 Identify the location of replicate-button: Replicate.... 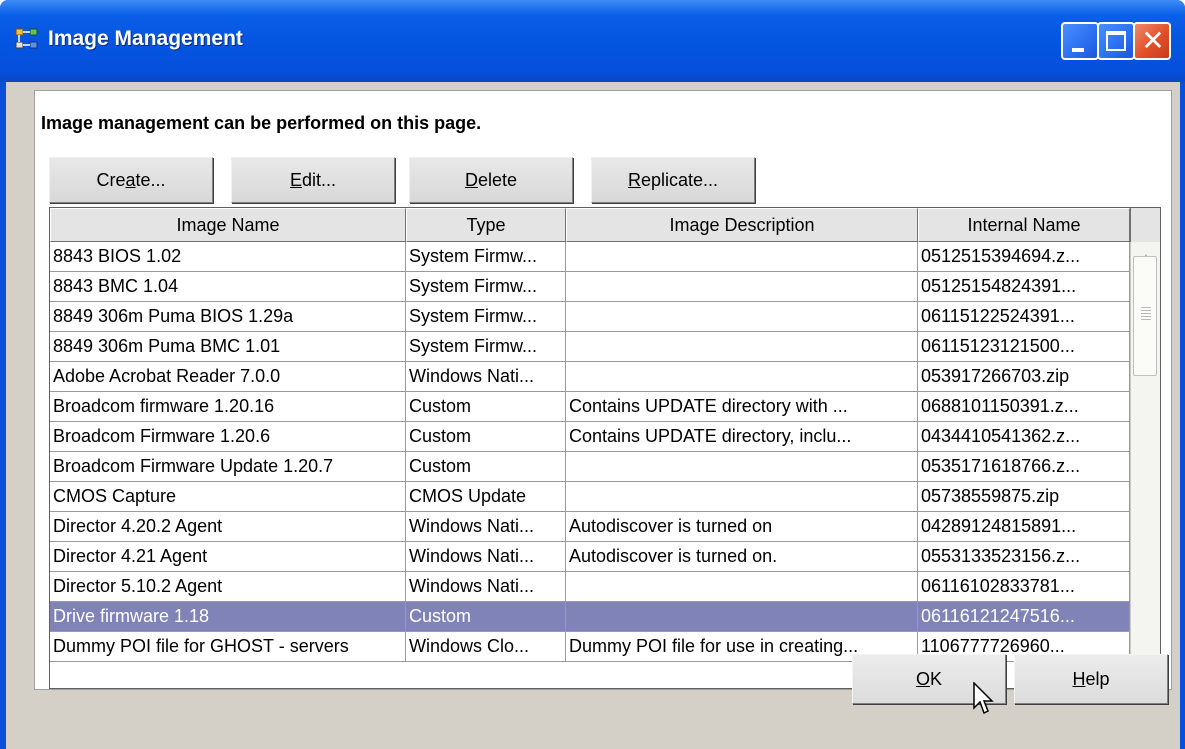
(673, 180).